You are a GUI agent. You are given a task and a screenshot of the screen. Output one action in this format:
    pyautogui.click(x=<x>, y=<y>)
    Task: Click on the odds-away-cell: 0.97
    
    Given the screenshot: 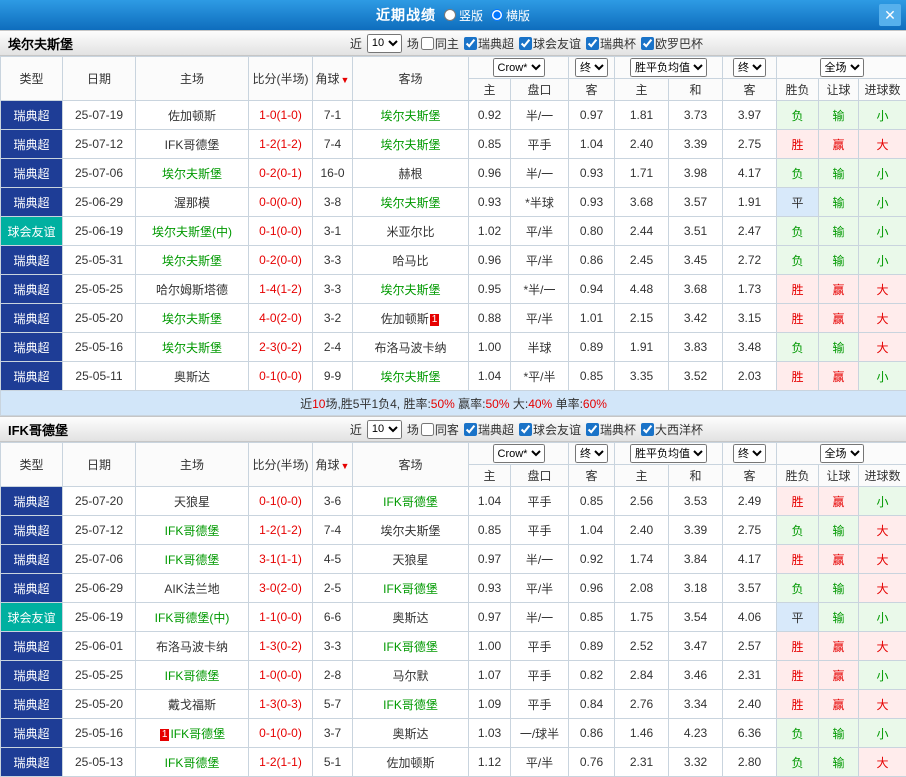 What is the action you would take?
    pyautogui.click(x=592, y=115)
    